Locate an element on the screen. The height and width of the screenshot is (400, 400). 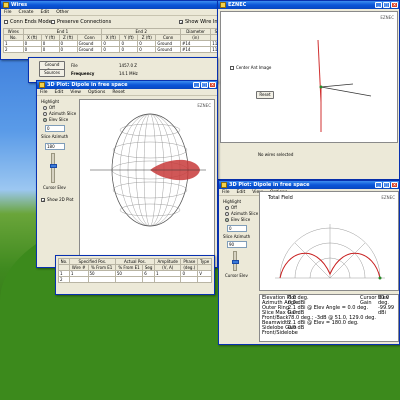
plot3d-titlebar: 3D Plot: Dipole in free space _ □ × is located at coordinates (127, 85).